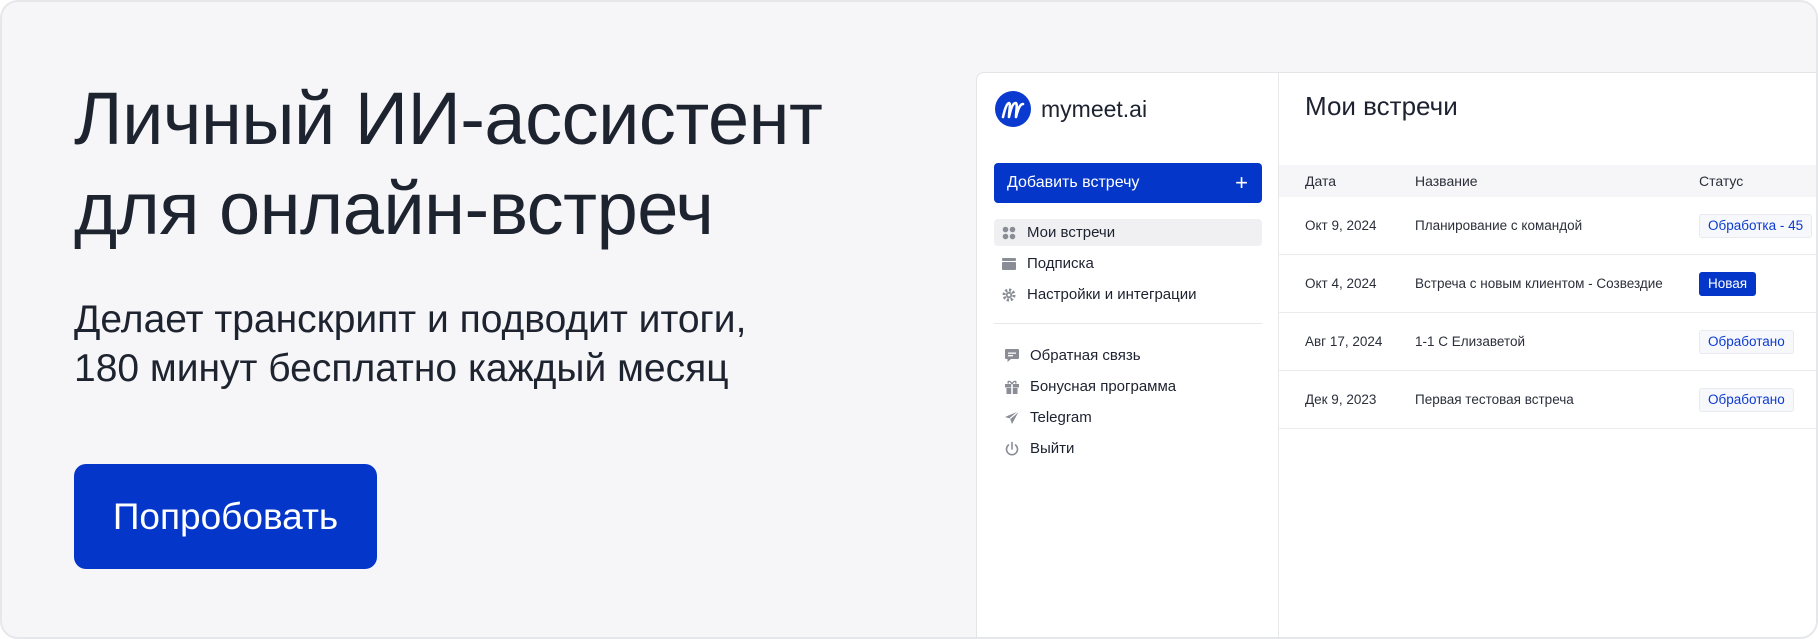 This screenshot has height=639, width=1818. Describe the element at coordinates (1128, 232) in the screenshot. I see `sidebar-item-meetings: Мои встречи` at that location.